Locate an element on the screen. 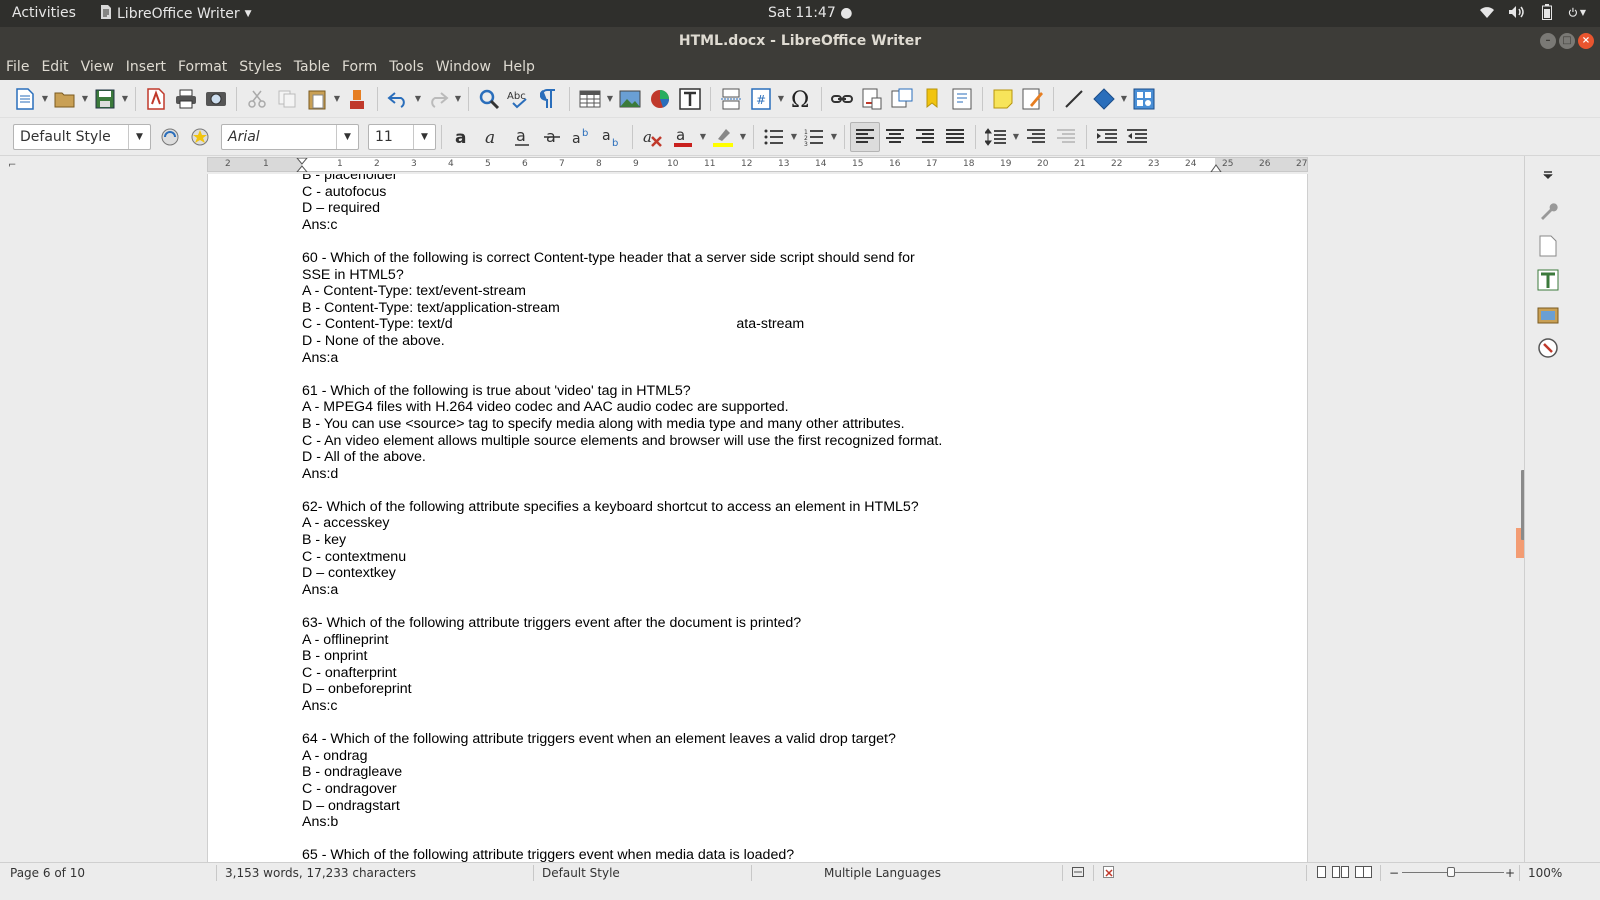 This screenshot has height=900, width=1600. open-dropdown-arrow: ▼ is located at coordinates (85, 99).